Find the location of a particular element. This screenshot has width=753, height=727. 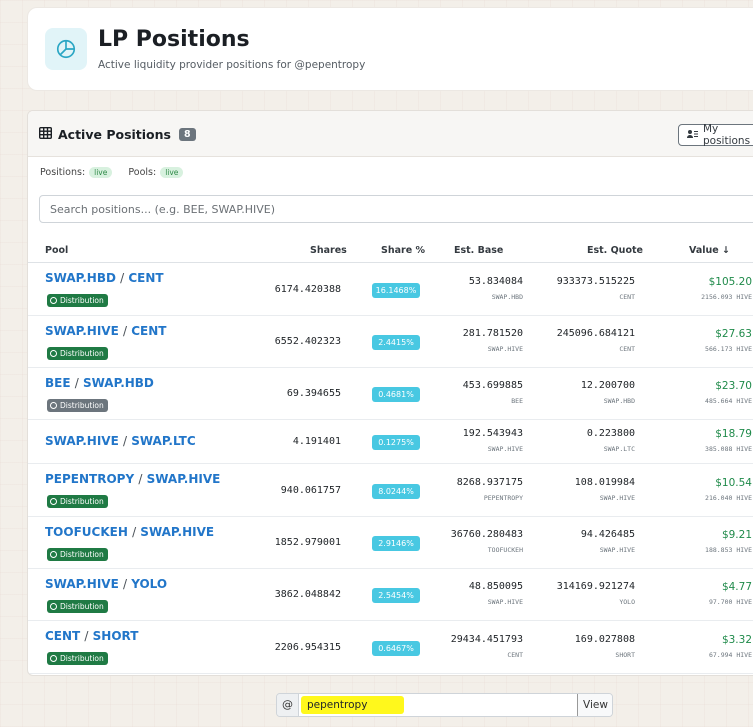

est-base-value: 192.543943 is located at coordinates (492, 433).